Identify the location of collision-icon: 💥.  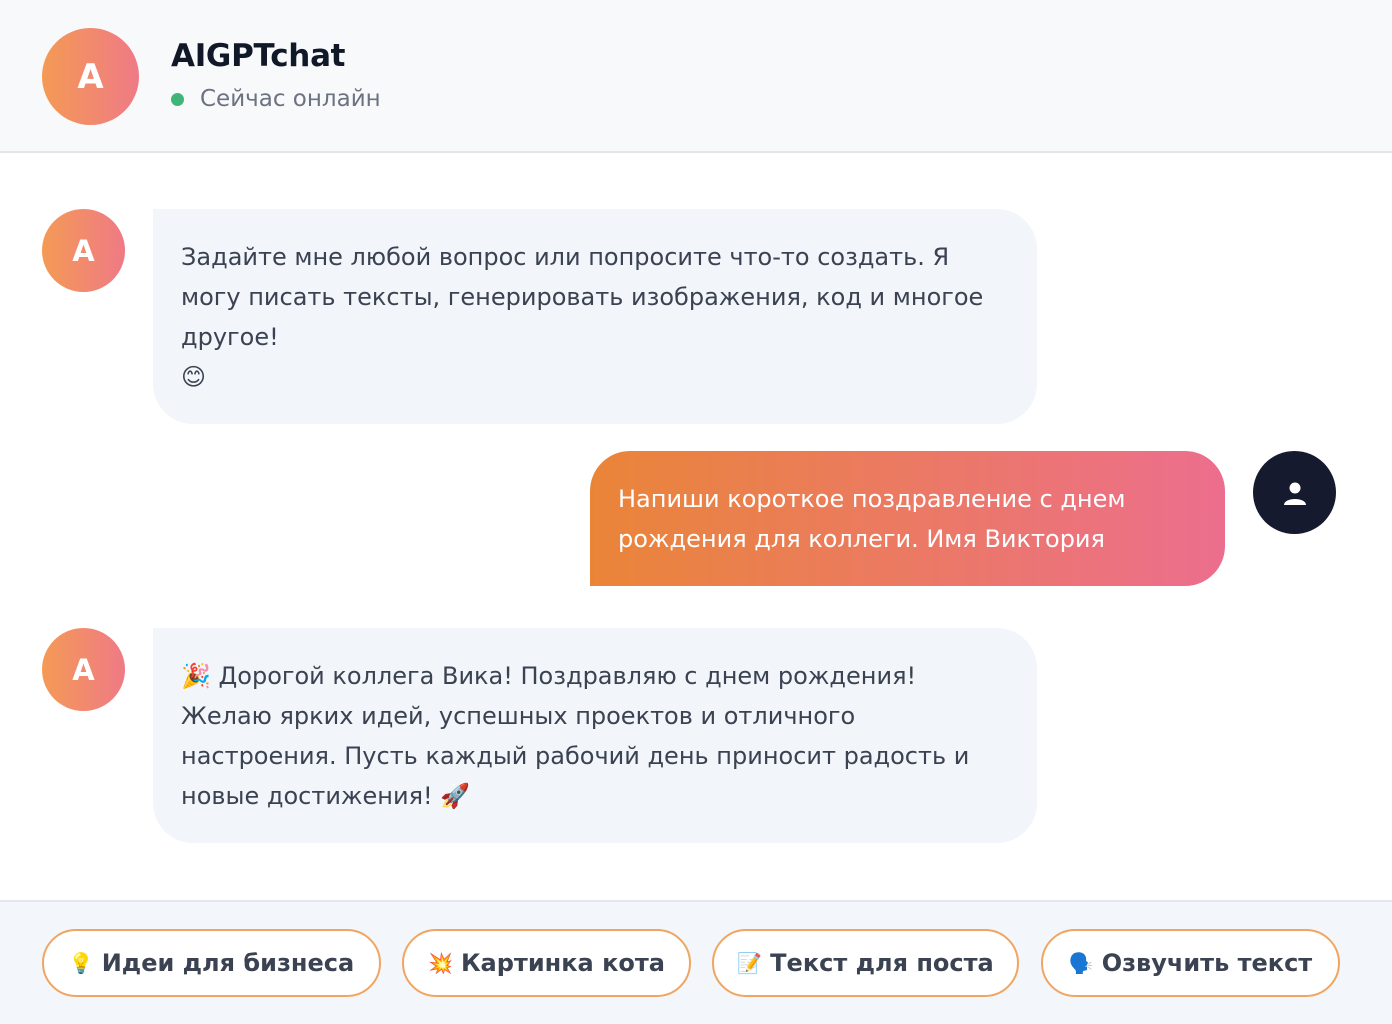
(440, 963).